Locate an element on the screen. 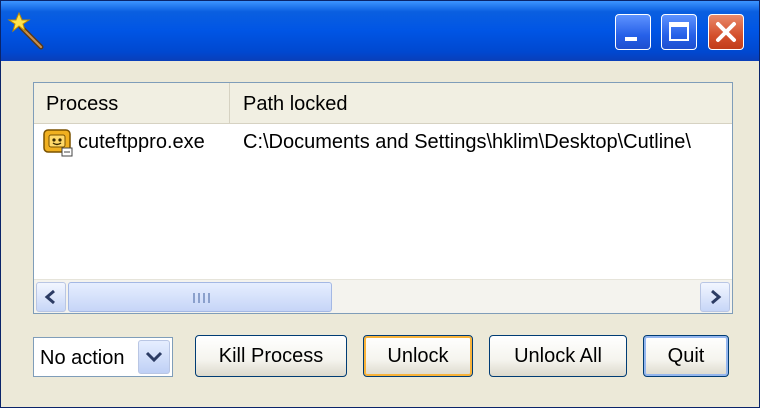 This screenshot has height=408, width=760. action-select: No action is located at coordinates (103, 357).